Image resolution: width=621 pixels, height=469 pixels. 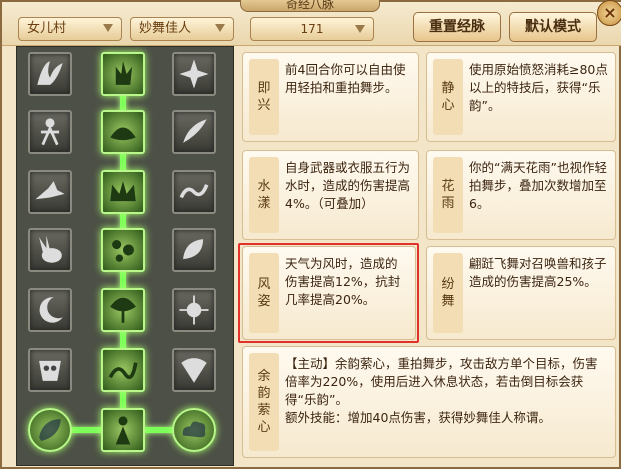 What do you see at coordinates (264, 195) in the screenshot?
I see `talent-card-label: 水漾` at bounding box center [264, 195].